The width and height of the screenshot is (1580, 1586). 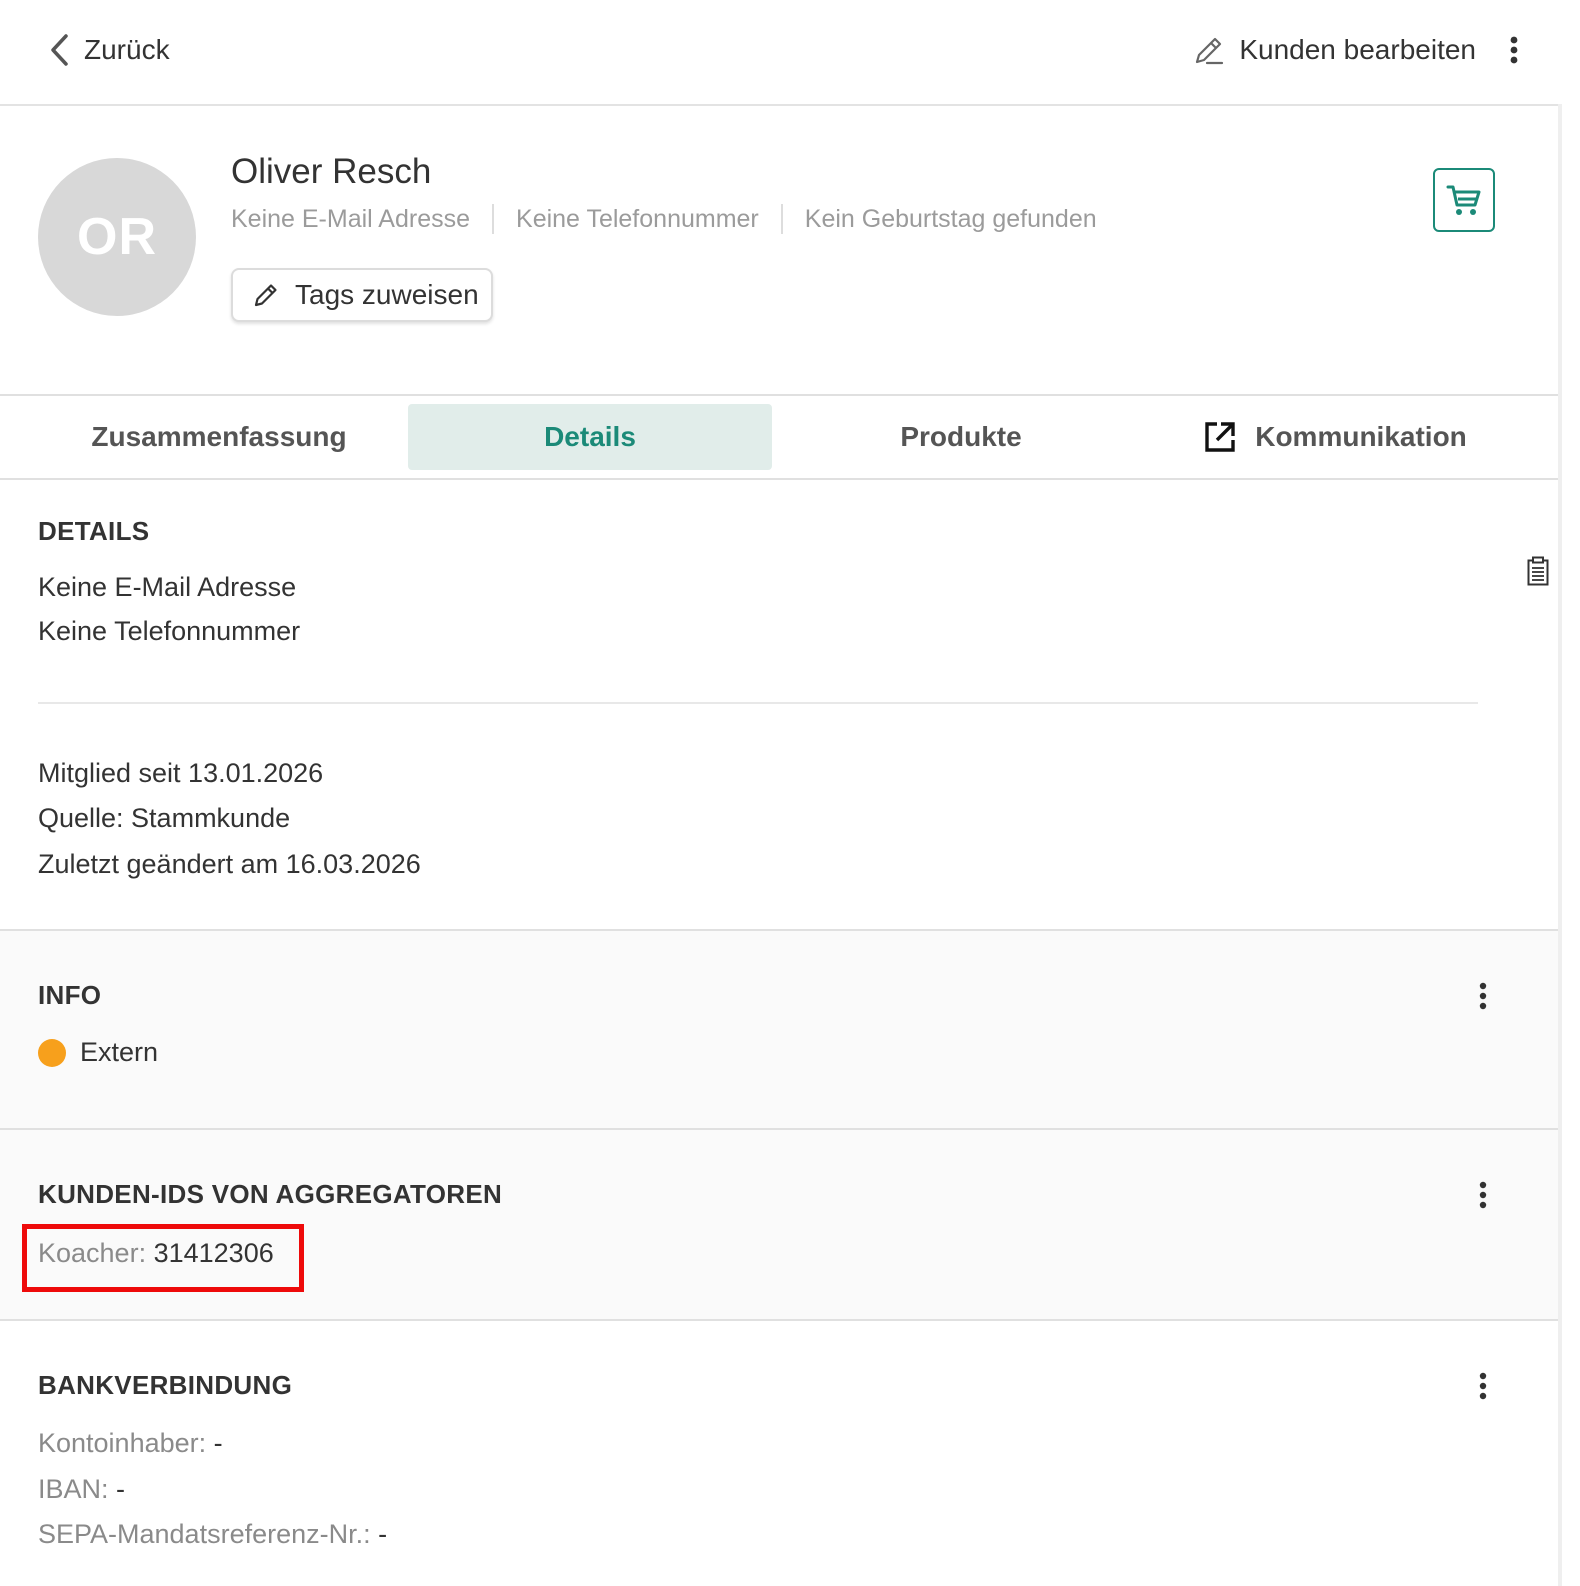 What do you see at coordinates (164, 818) in the screenshot?
I see `source: Quelle: Stammkunde` at bounding box center [164, 818].